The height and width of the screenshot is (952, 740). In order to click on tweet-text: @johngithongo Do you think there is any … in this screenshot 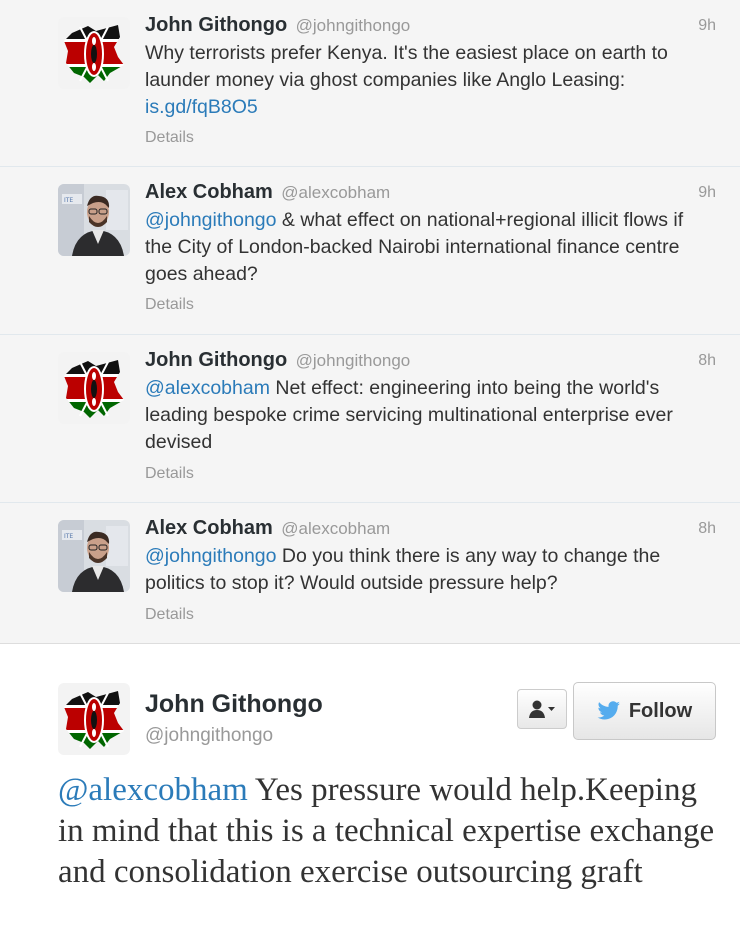, I will do `click(427, 570)`.